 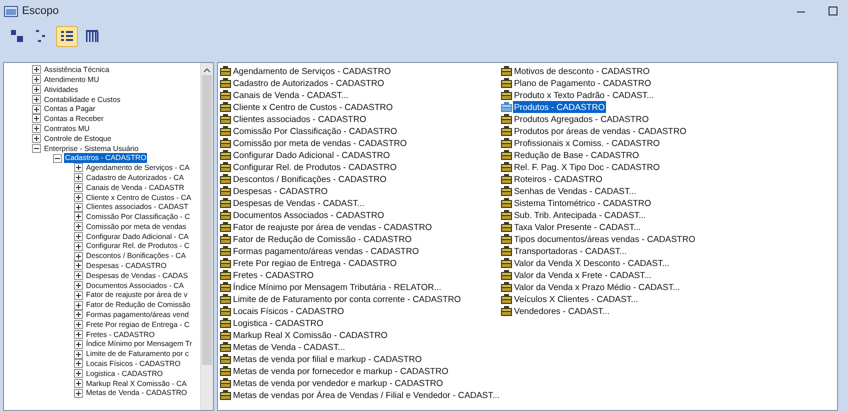 What do you see at coordinates (206, 236) in the screenshot?
I see `scrollbar` at bounding box center [206, 236].